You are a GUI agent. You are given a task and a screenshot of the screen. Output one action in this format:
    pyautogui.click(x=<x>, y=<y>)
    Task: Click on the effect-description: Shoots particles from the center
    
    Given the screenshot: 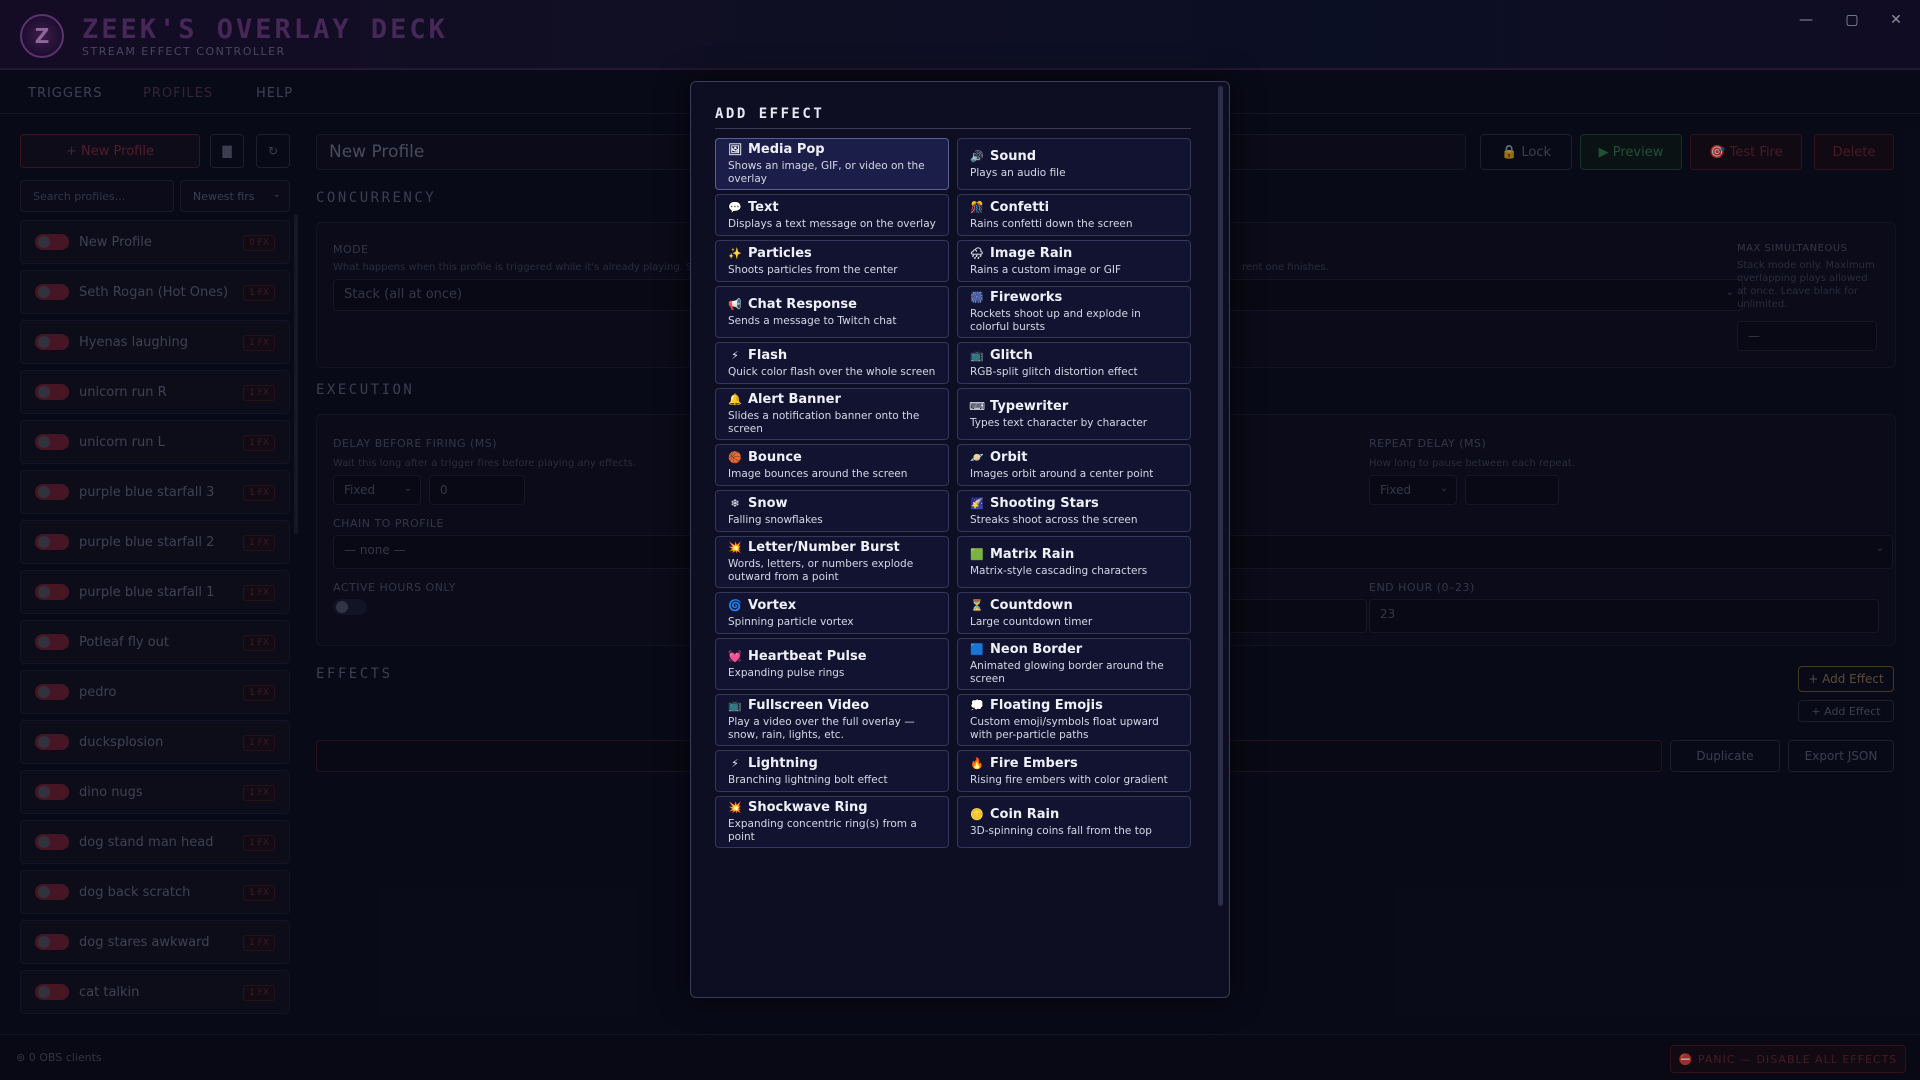 What is the action you would take?
    pyautogui.click(x=813, y=269)
    